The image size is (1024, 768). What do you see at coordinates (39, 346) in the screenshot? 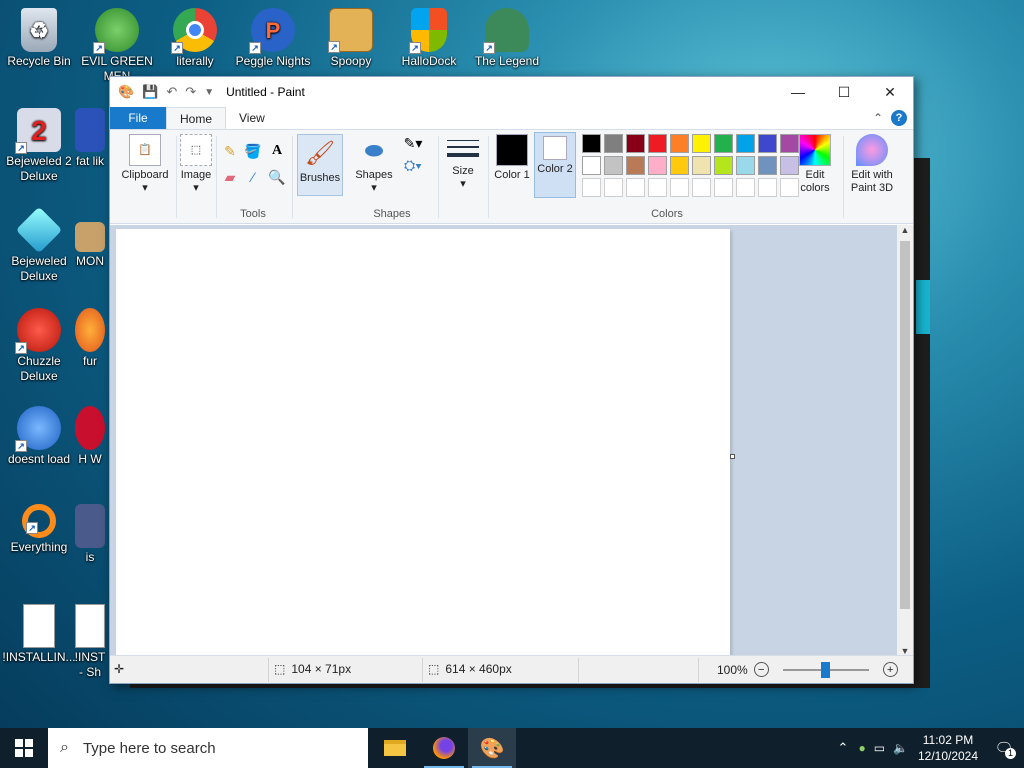
I see `desktop-icon-chuzzle: ↗ Chuzzle Deluxe` at bounding box center [39, 346].